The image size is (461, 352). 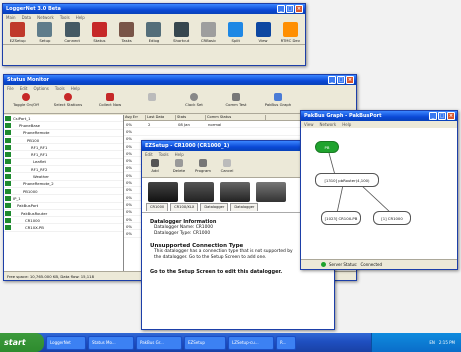 I want to click on tasks-icon, so click(x=127, y=29).